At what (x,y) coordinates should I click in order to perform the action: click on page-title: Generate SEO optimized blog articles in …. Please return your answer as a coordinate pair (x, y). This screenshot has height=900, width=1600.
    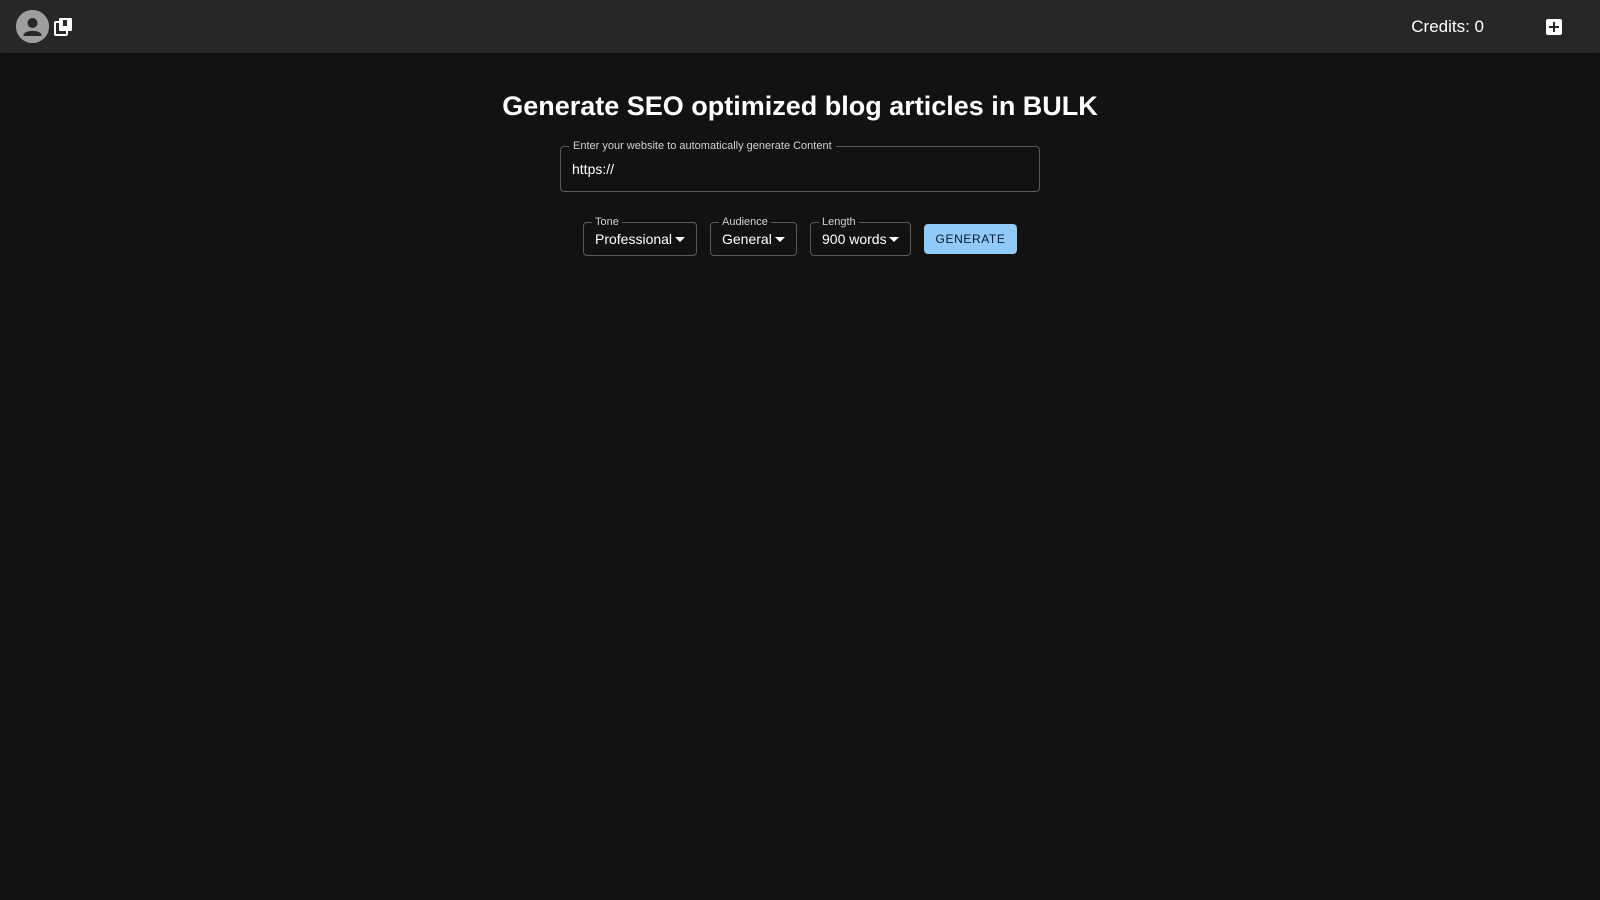
    Looking at the image, I should click on (800, 106).